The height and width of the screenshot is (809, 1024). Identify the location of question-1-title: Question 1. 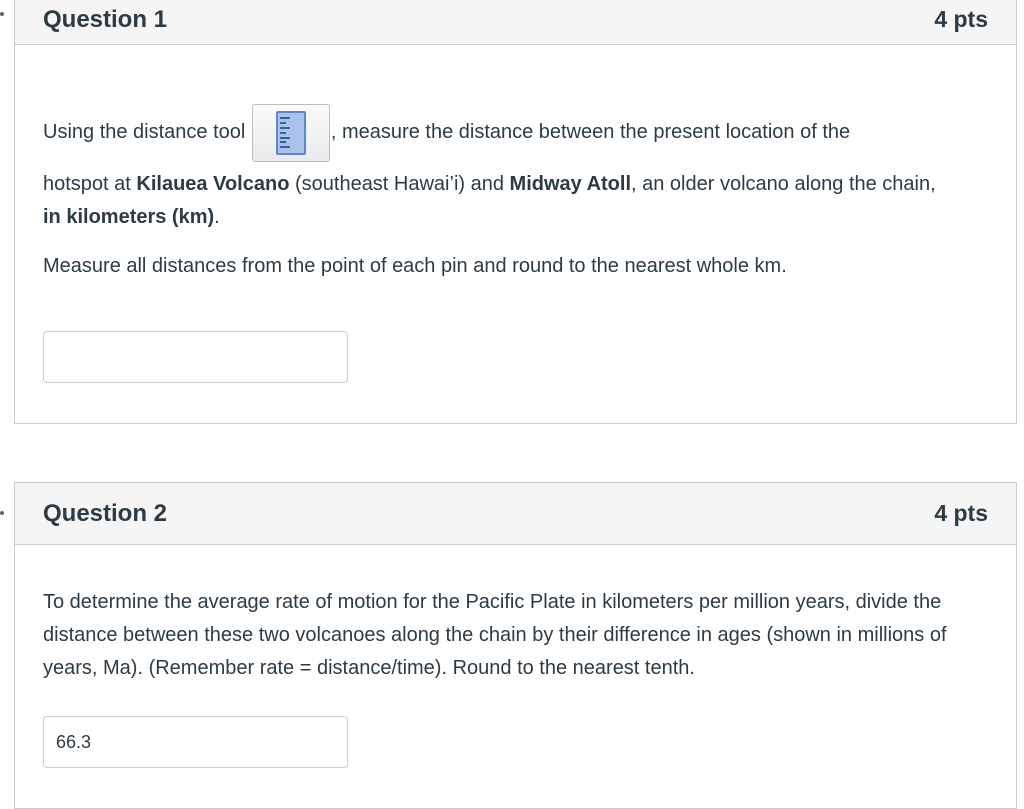
(105, 19).